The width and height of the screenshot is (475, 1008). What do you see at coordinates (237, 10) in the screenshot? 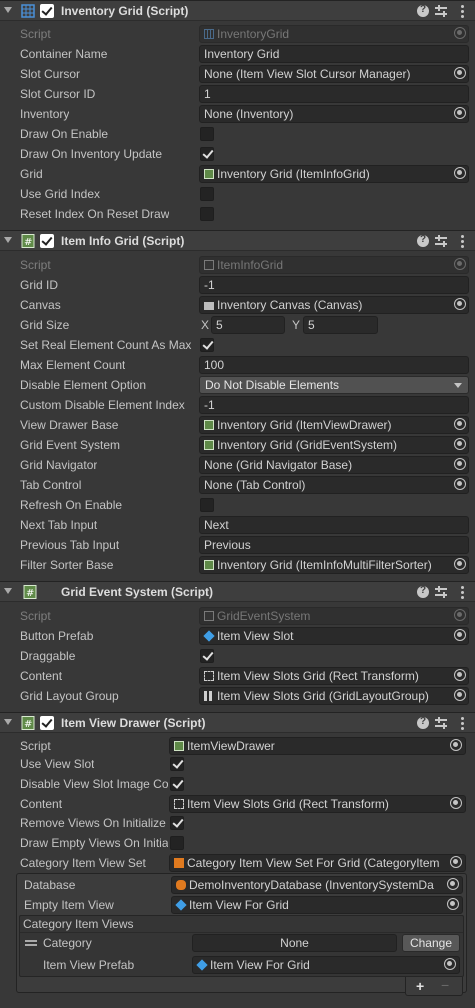
I see `component-header-inventory-grid: Inventory Grid (Script) ?` at bounding box center [237, 10].